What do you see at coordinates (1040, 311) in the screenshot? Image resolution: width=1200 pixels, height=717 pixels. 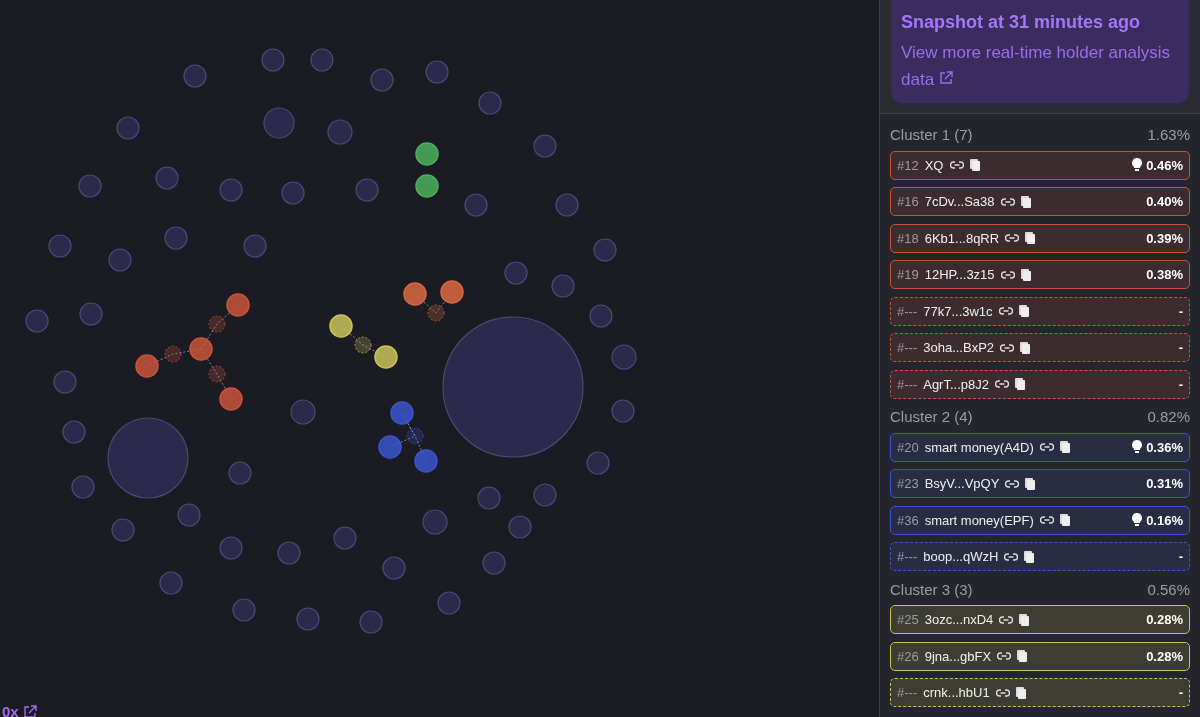 I see `holder-row: #--- 77k7...3w1c -` at bounding box center [1040, 311].